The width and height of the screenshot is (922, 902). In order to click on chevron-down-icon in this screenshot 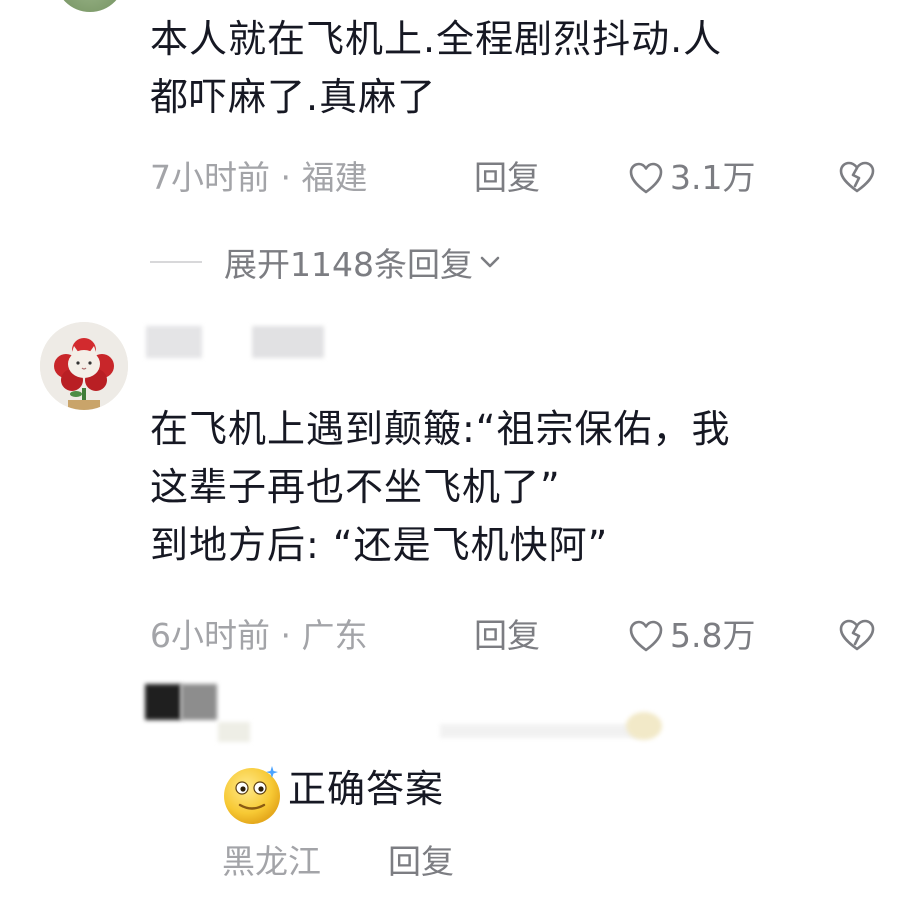, I will do `click(490, 262)`.